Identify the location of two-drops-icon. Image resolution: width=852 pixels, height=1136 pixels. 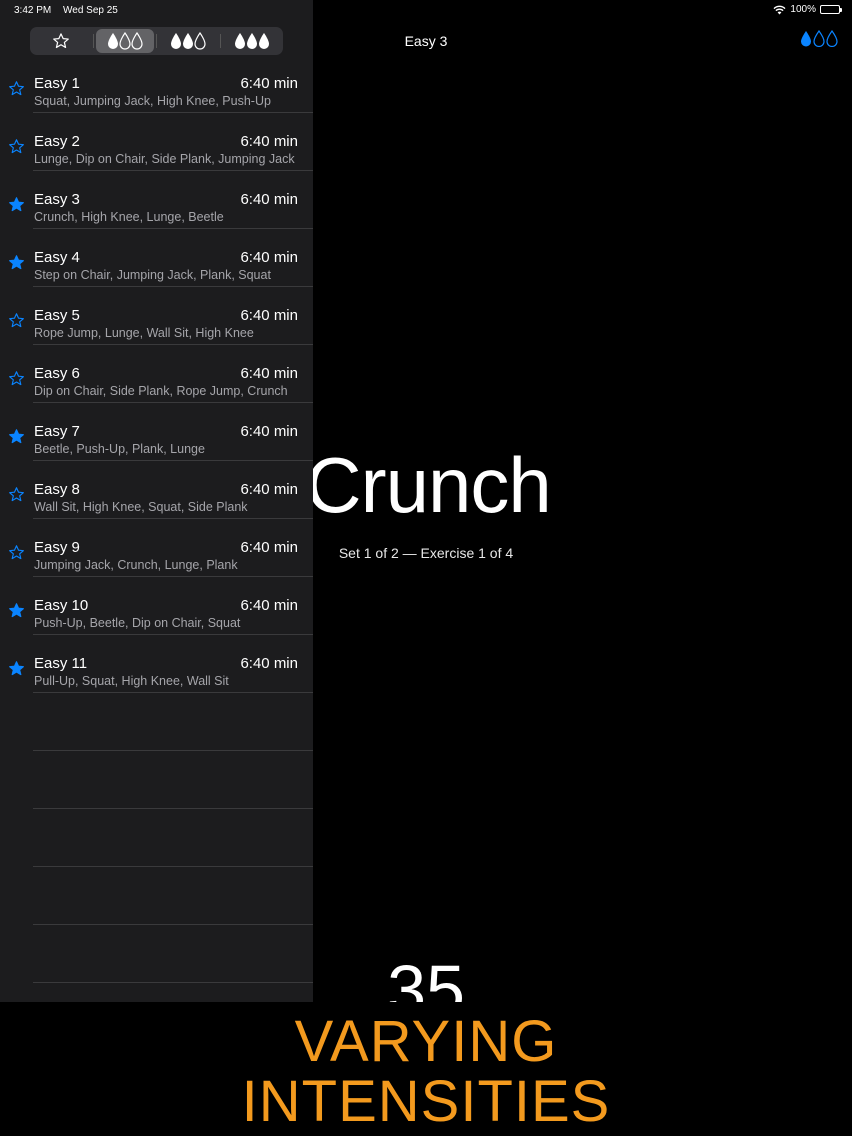
(188, 41).